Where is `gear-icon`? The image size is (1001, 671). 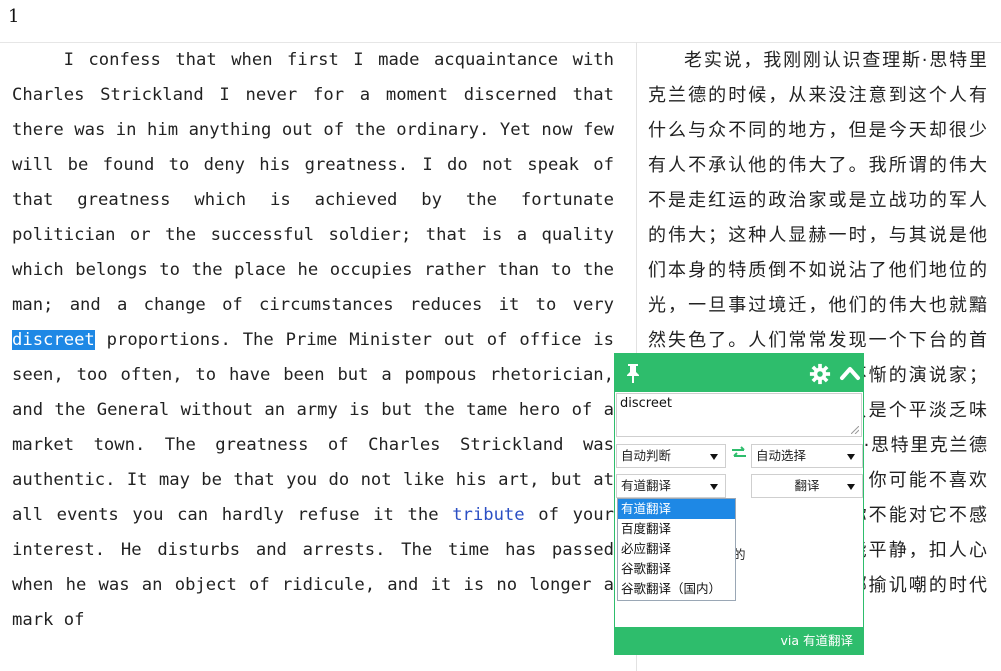 gear-icon is located at coordinates (820, 374).